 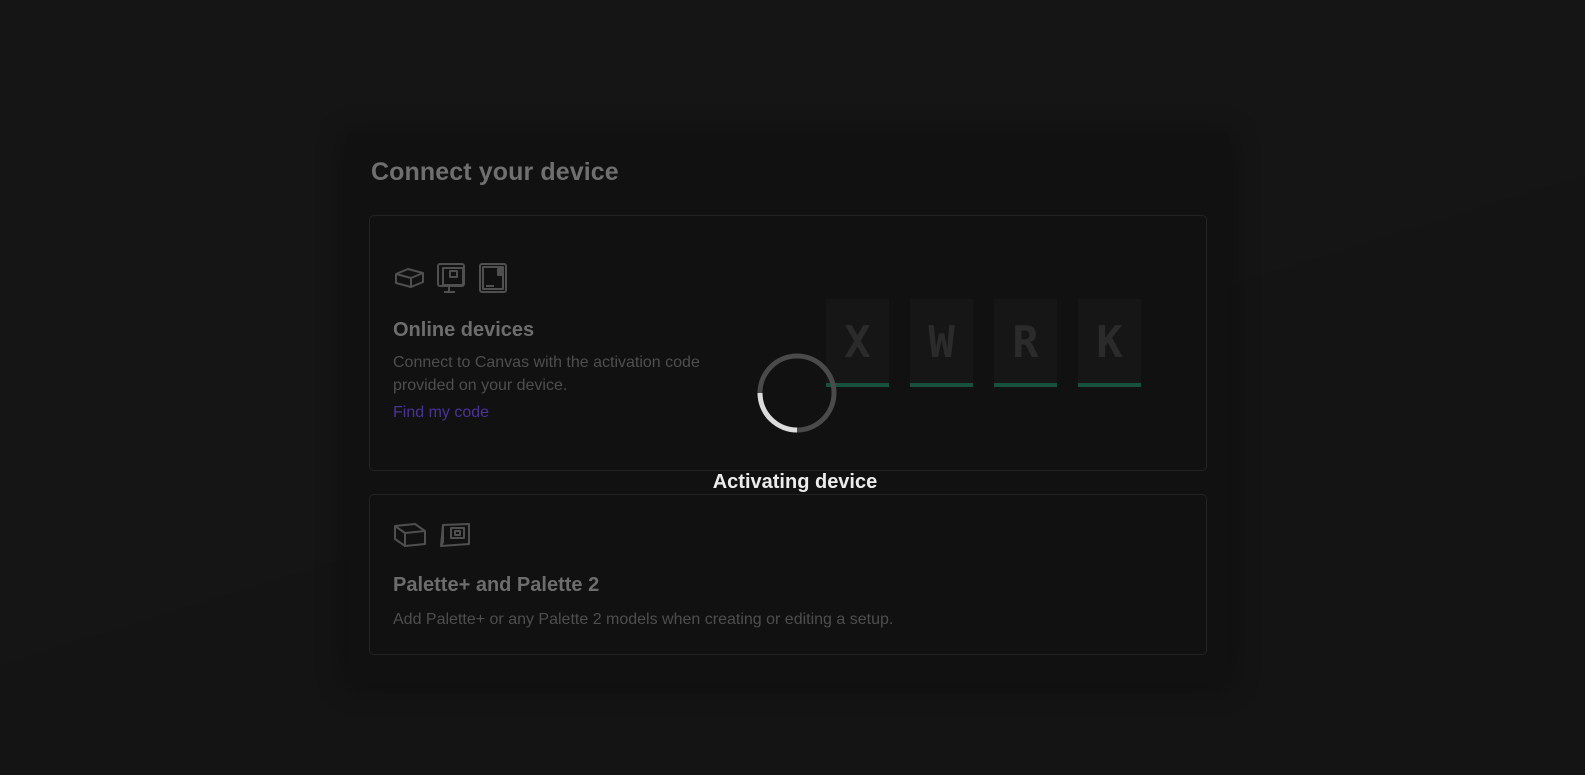 What do you see at coordinates (795, 482) in the screenshot?
I see `activating-status: Activating device` at bounding box center [795, 482].